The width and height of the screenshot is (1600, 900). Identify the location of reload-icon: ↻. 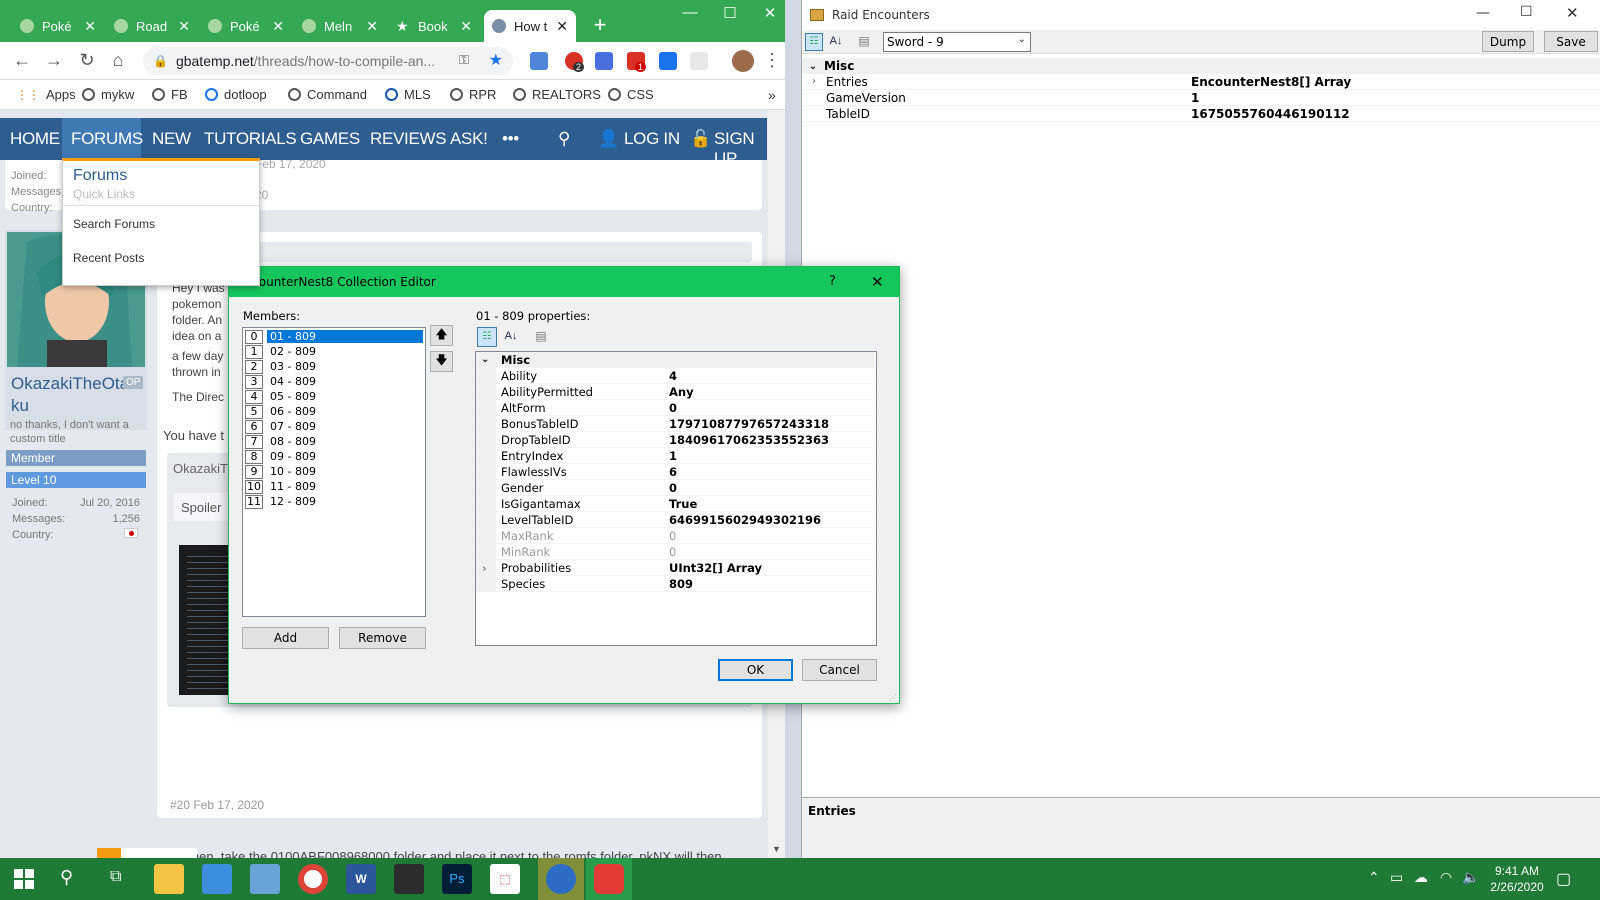
(87, 60).